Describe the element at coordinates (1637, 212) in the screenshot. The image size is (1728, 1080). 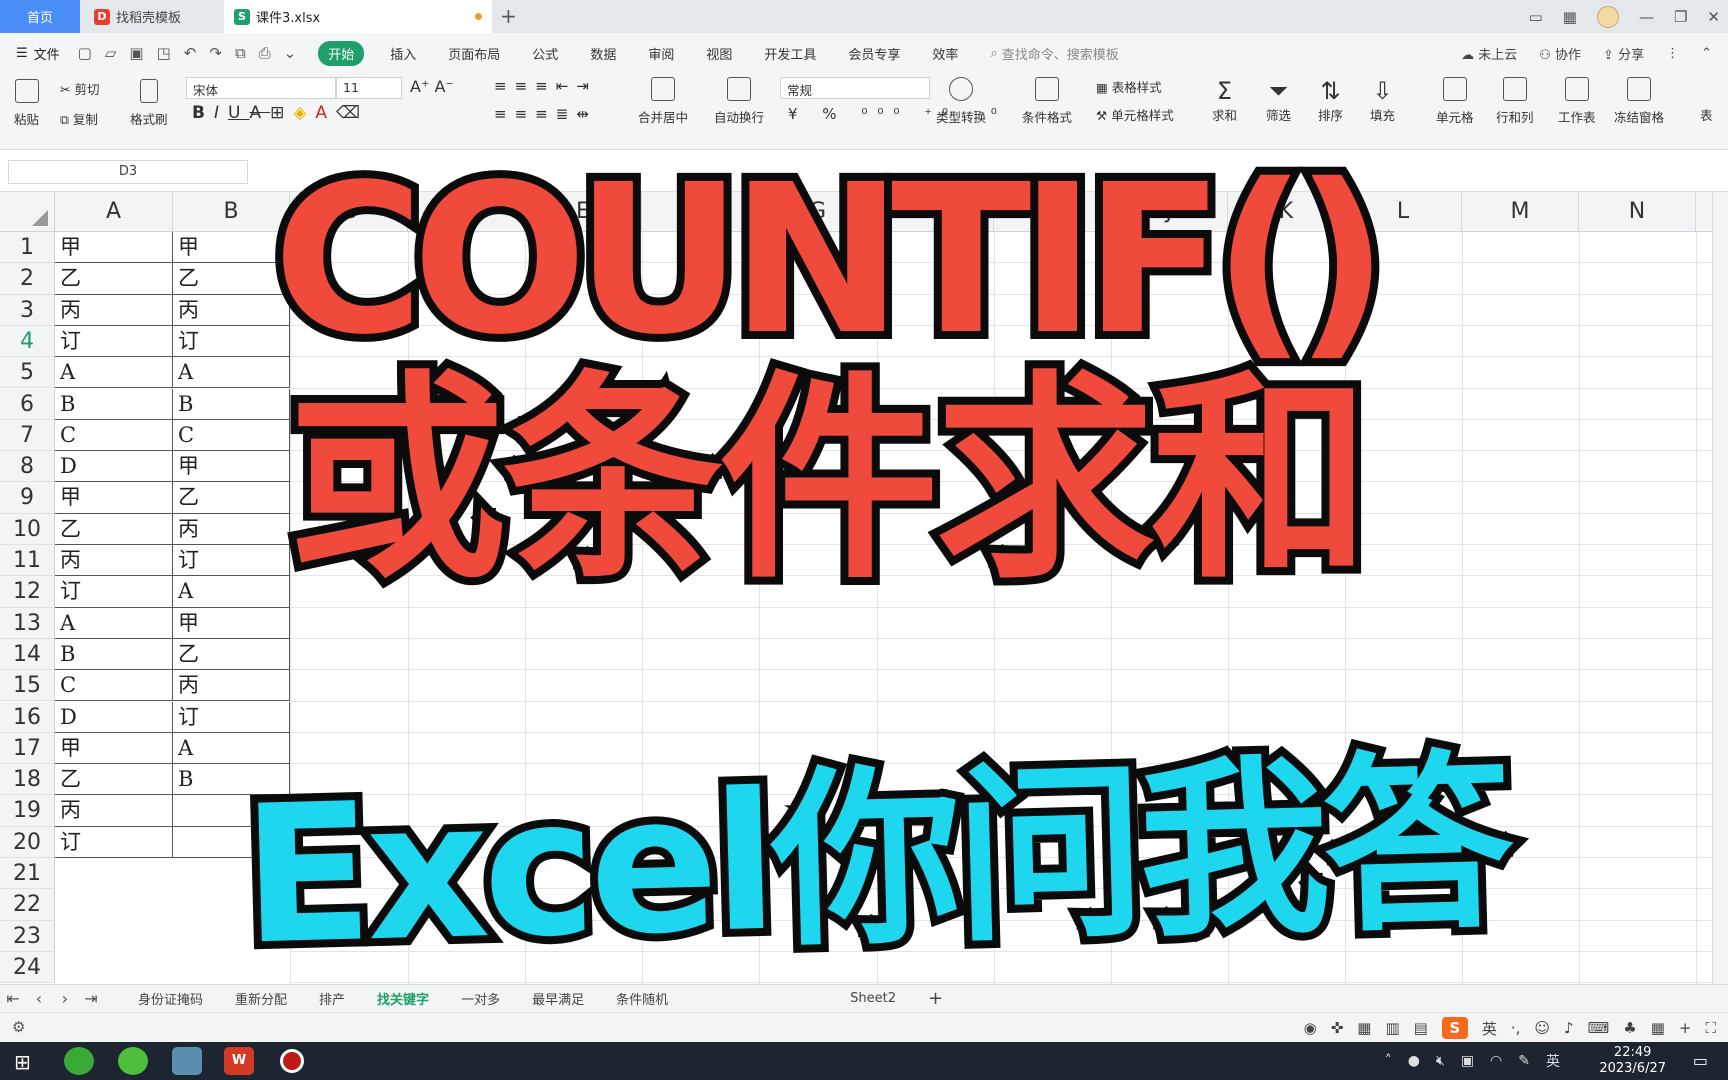
I see `col-header-n: N` at that location.